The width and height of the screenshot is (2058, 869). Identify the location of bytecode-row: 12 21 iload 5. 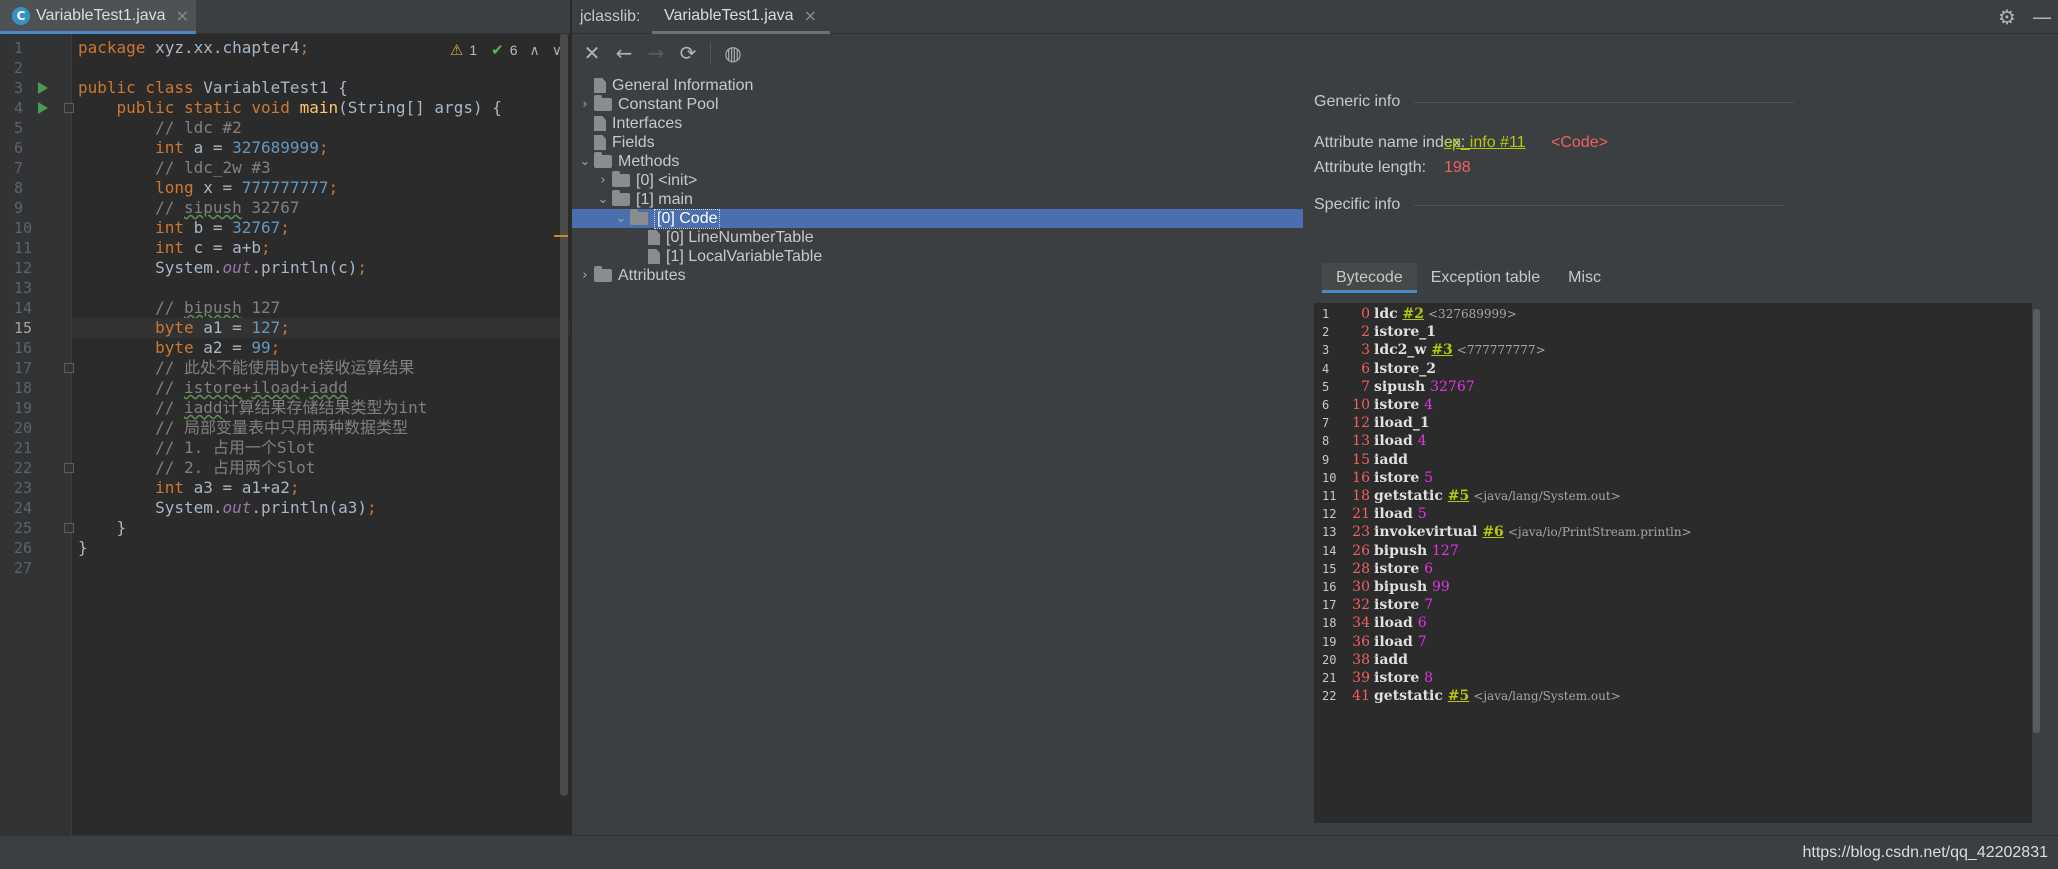
(1676, 514).